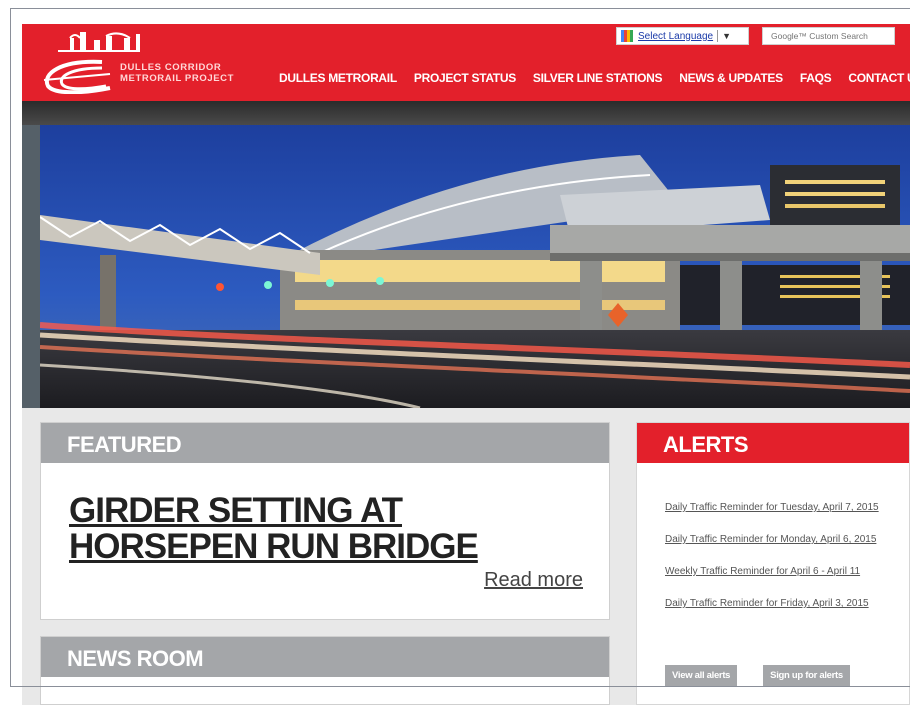  What do you see at coordinates (466, 113) in the screenshot?
I see `header-shadow-bar` at bounding box center [466, 113].